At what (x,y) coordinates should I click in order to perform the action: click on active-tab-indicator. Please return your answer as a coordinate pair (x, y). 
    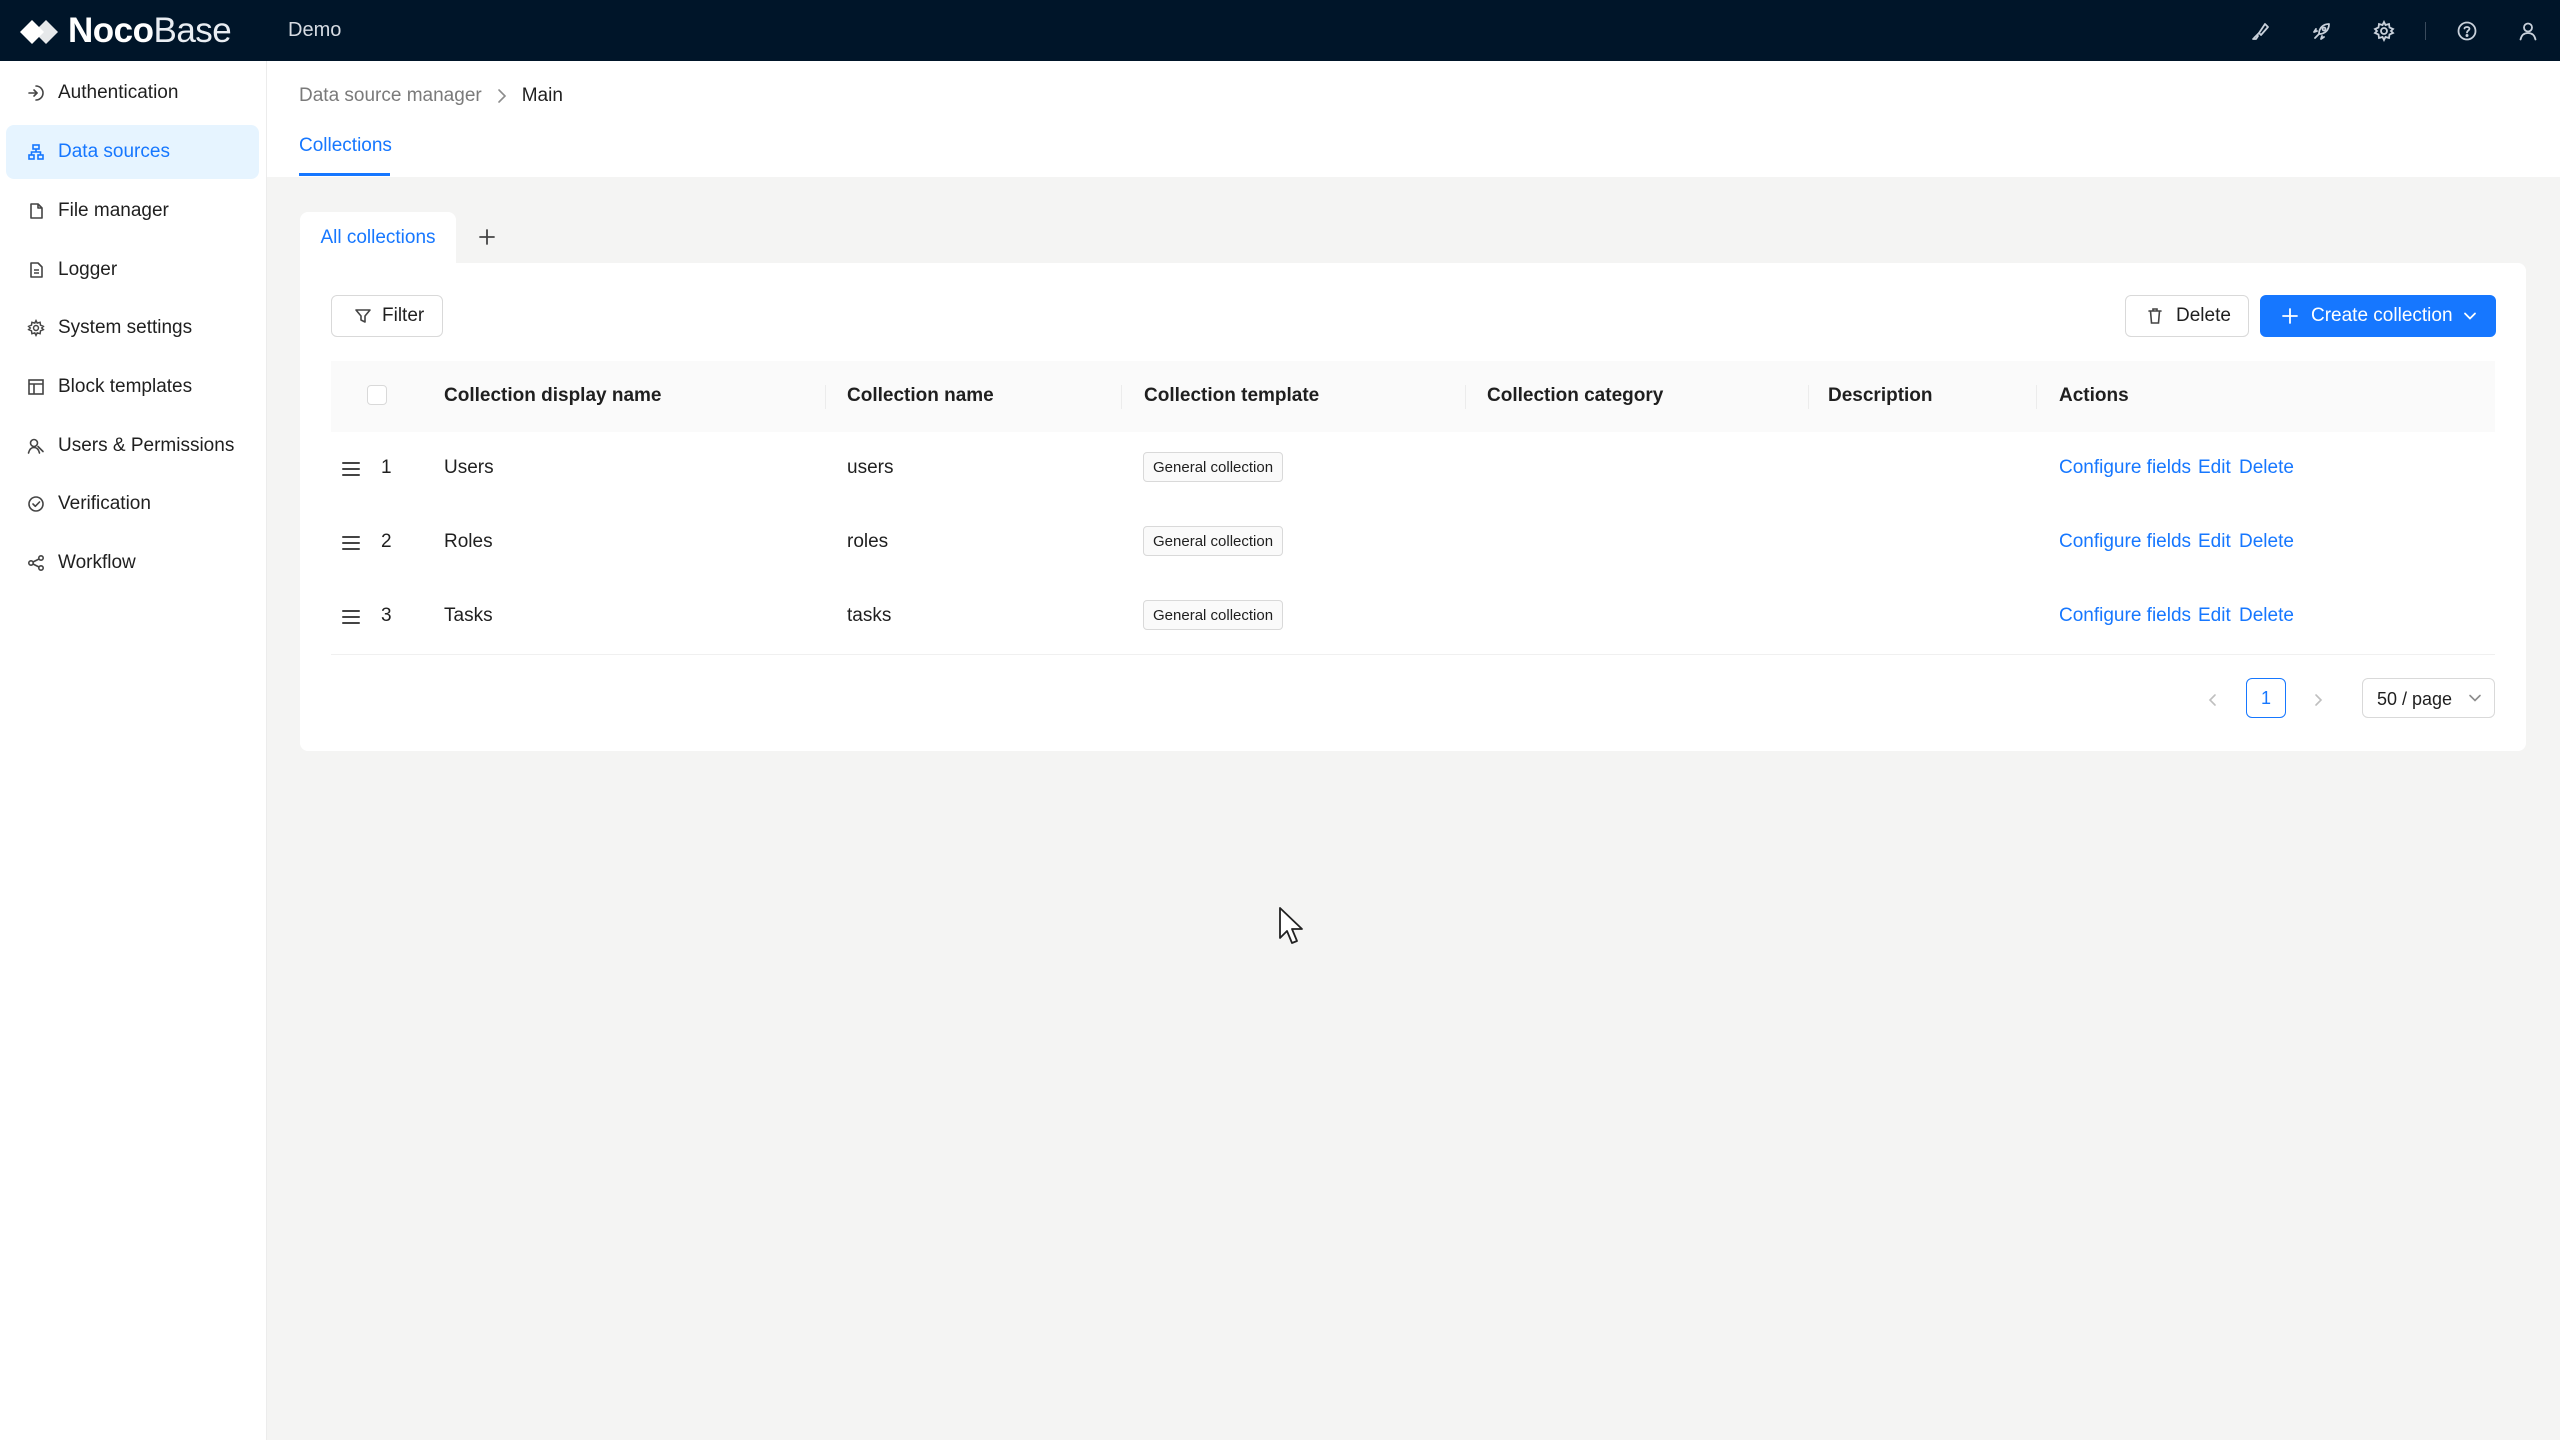
    Looking at the image, I should click on (344, 174).